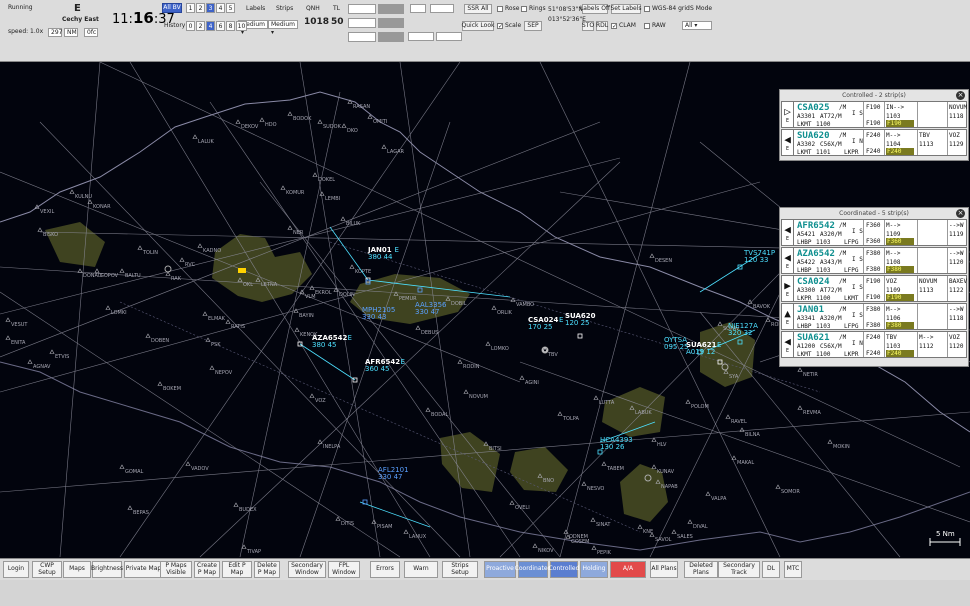 The height and width of the screenshot is (606, 970). What do you see at coordinates (241, 26) in the screenshot?
I see `history-option: 10` at bounding box center [241, 26].